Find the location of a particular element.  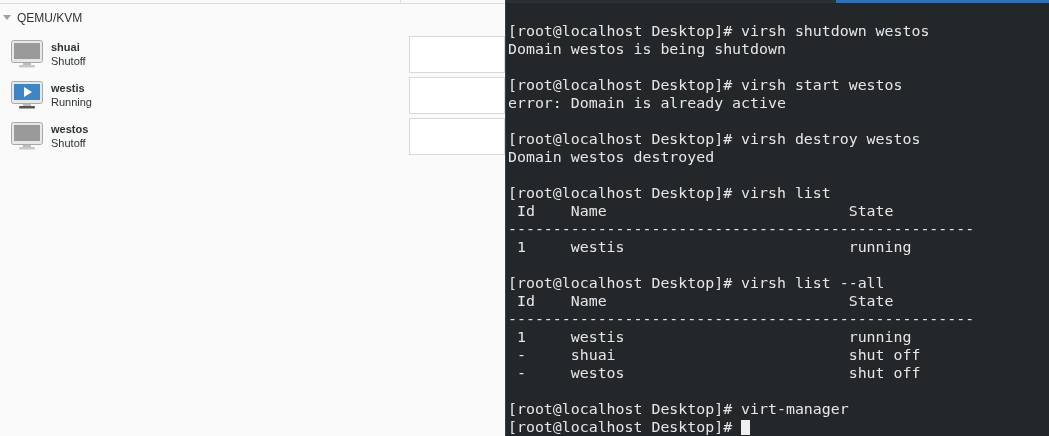

expander-down-icon is located at coordinates (7, 18).